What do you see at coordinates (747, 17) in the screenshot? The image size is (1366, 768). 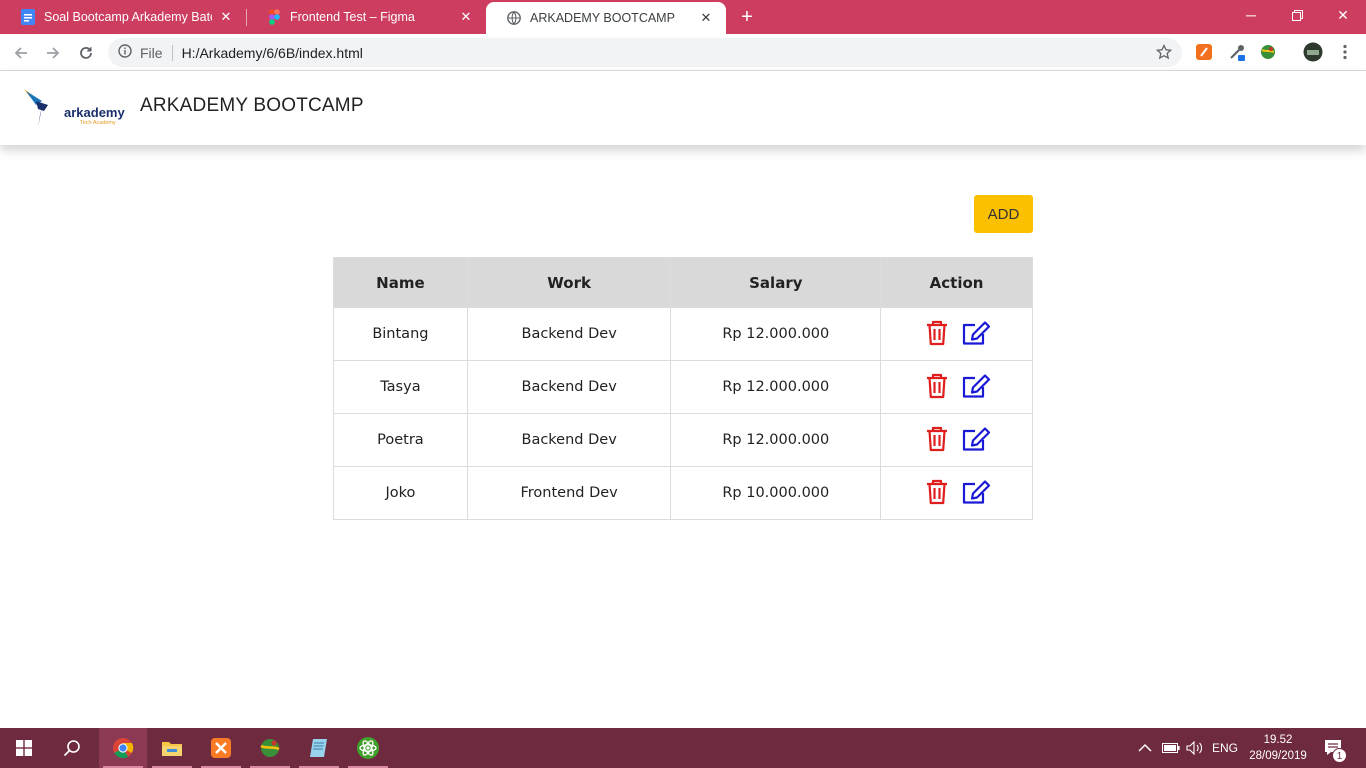 I see `new-tab-button: +` at bounding box center [747, 17].